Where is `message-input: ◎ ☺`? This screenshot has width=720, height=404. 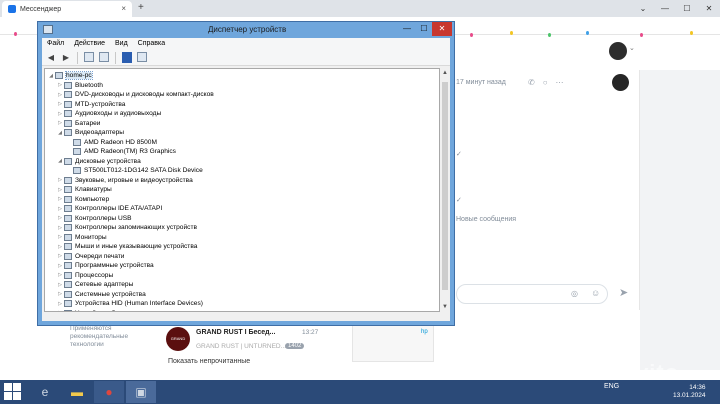
message-input: ◎ ☺ is located at coordinates (532, 294).